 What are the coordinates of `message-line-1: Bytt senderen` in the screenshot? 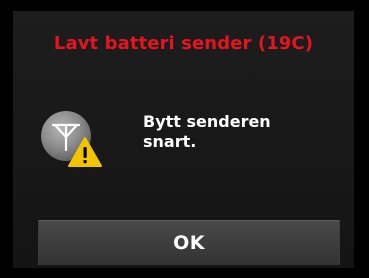 It's located at (207, 121).